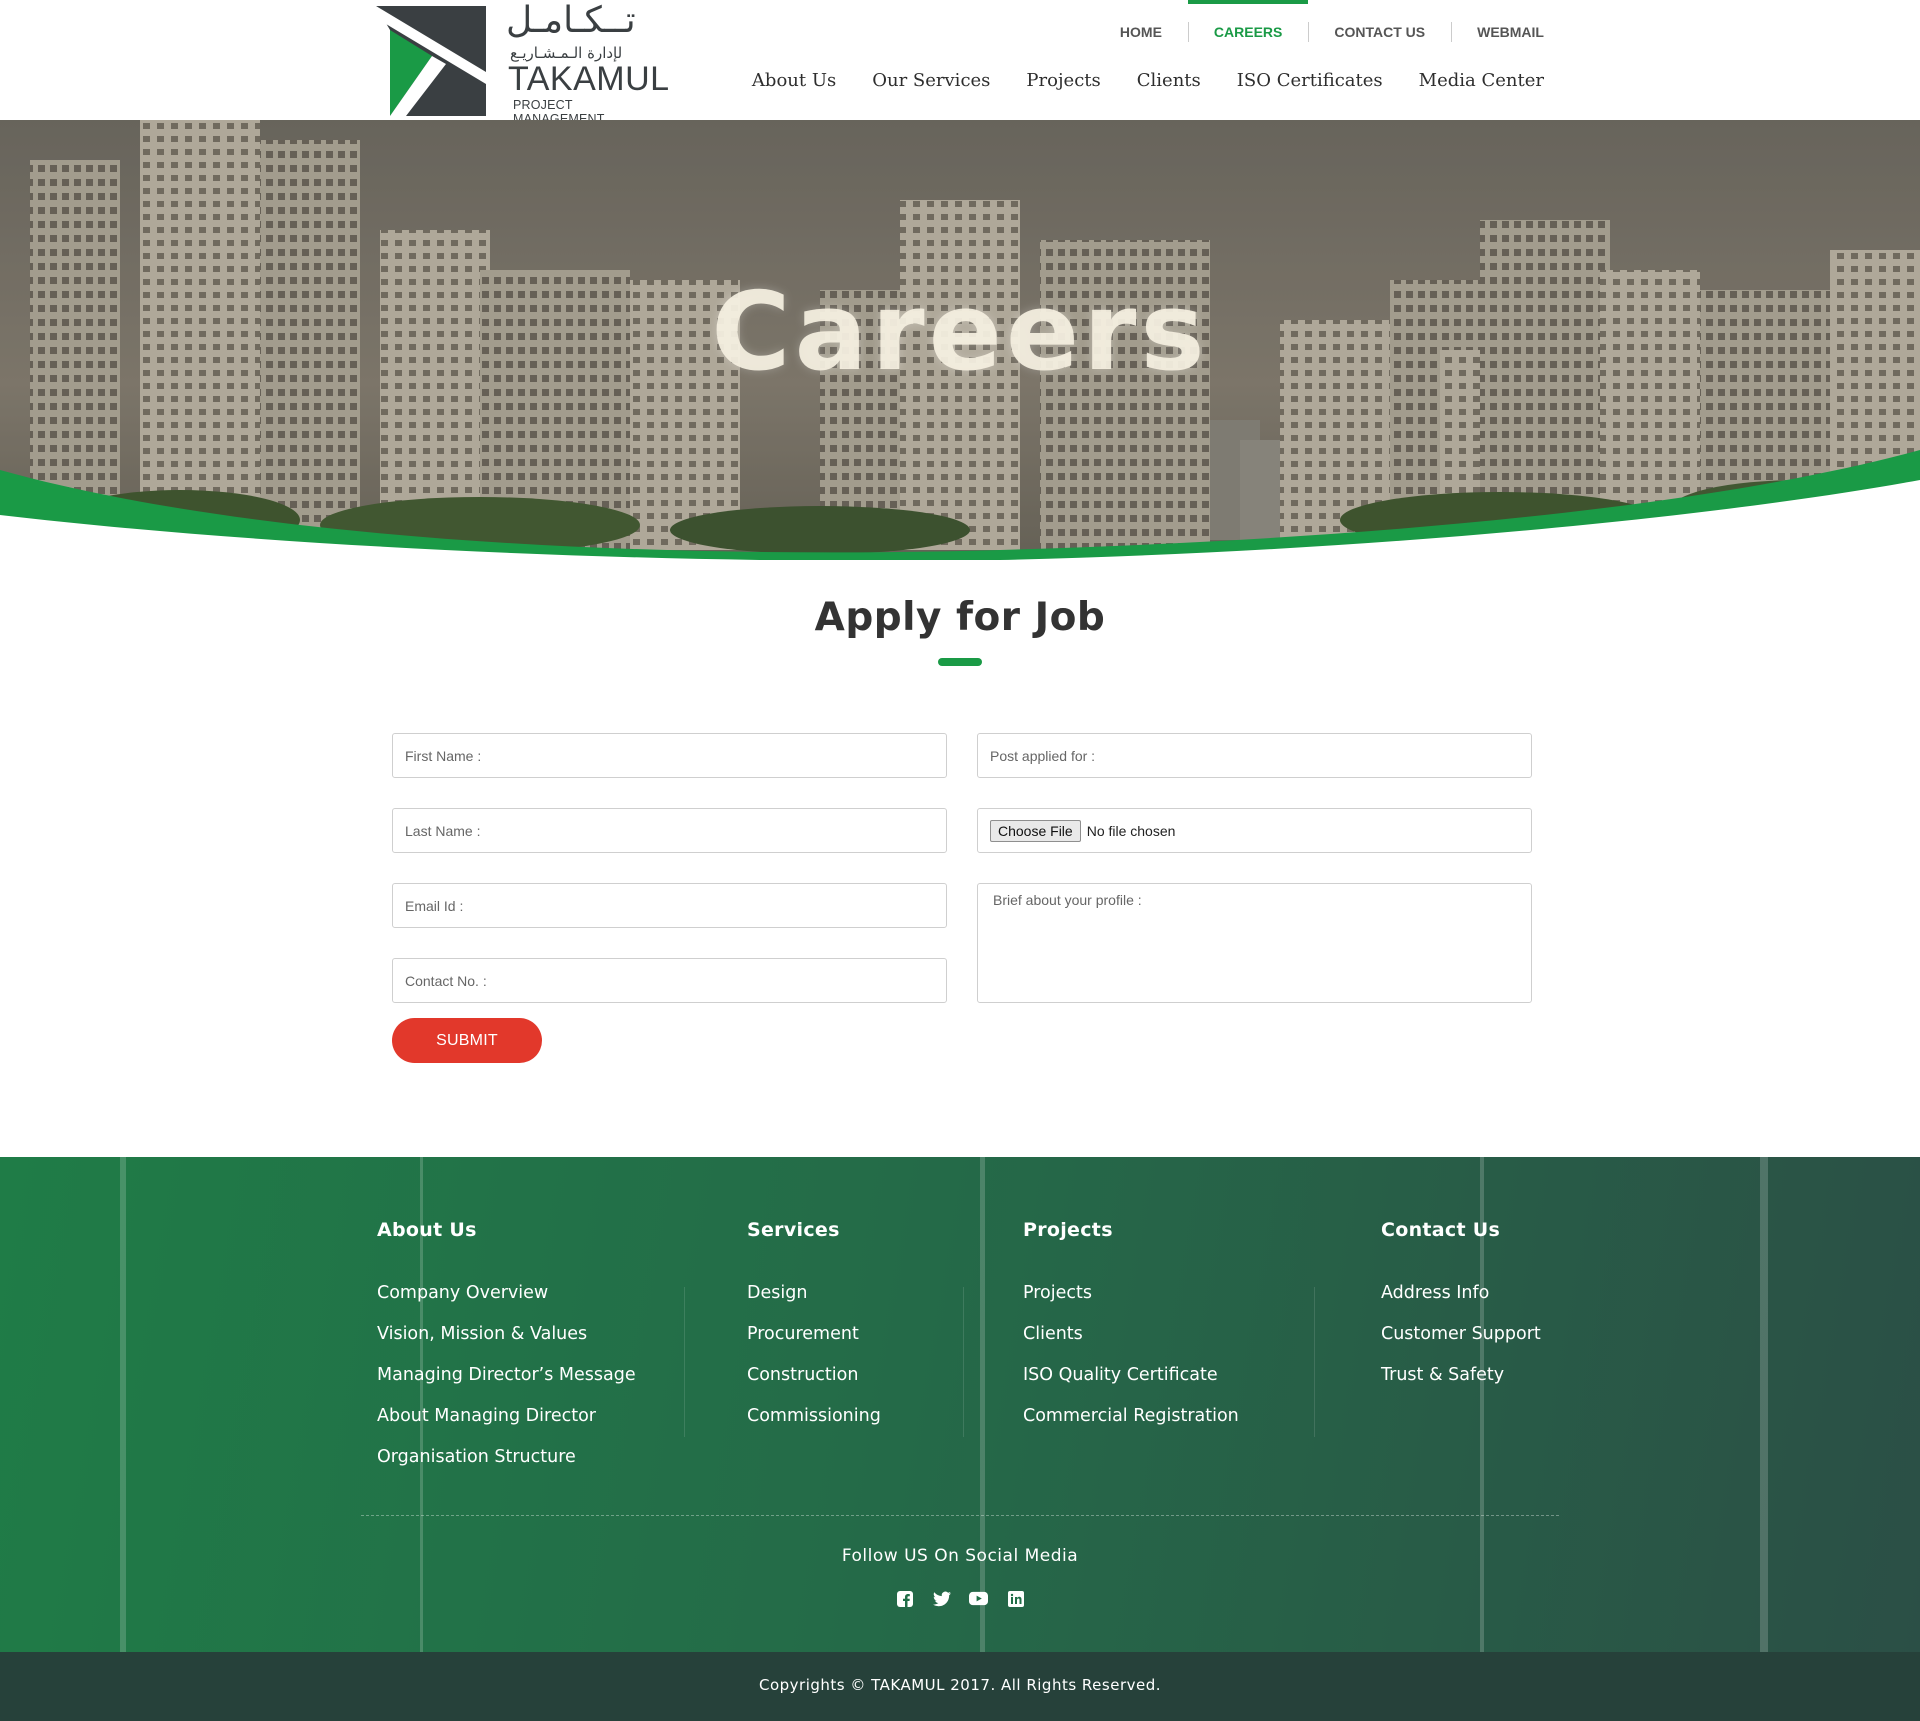 This screenshot has height=1721, width=1920. I want to click on hero-title: Careers, so click(960, 332).